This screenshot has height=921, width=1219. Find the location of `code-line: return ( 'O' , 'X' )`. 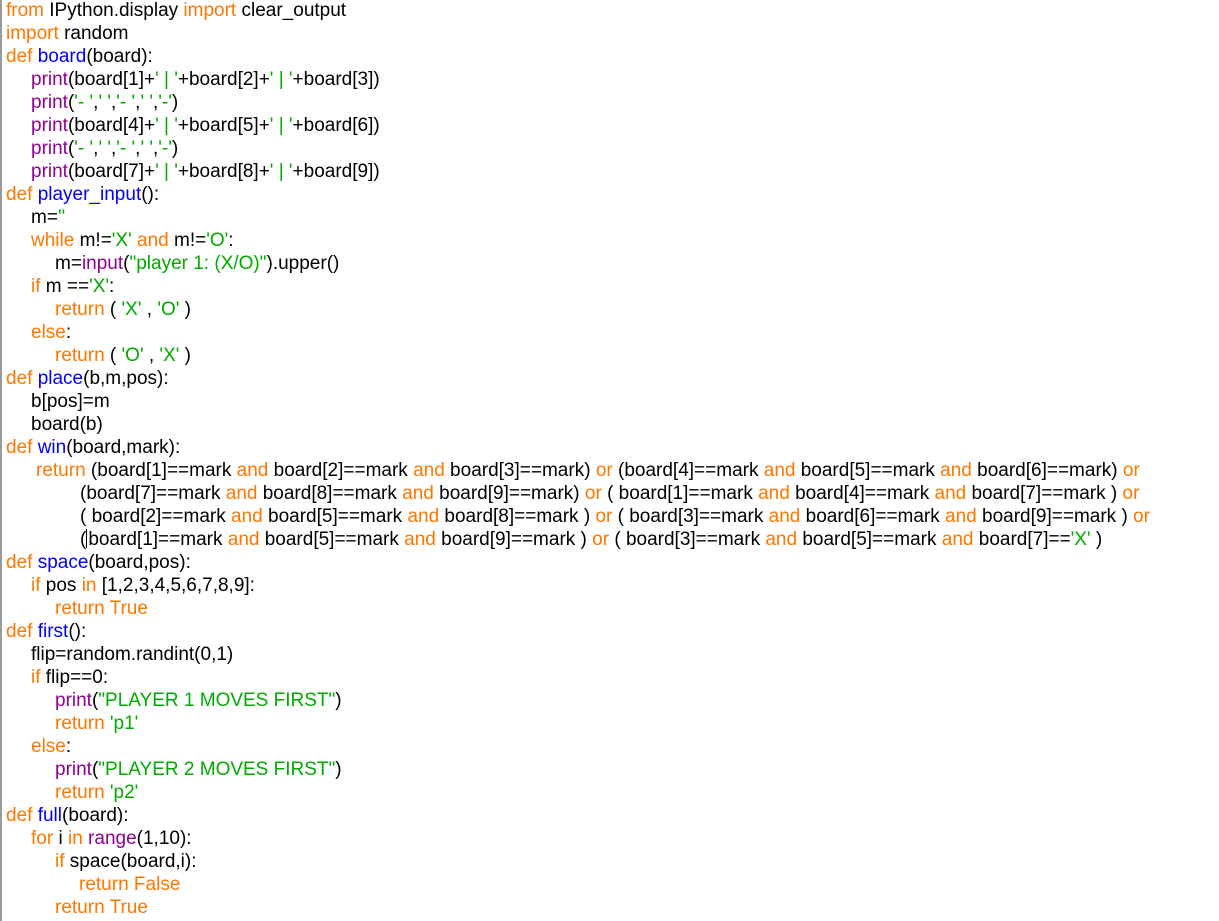

code-line: return ( 'O' , 'X' ) is located at coordinates (612, 356).